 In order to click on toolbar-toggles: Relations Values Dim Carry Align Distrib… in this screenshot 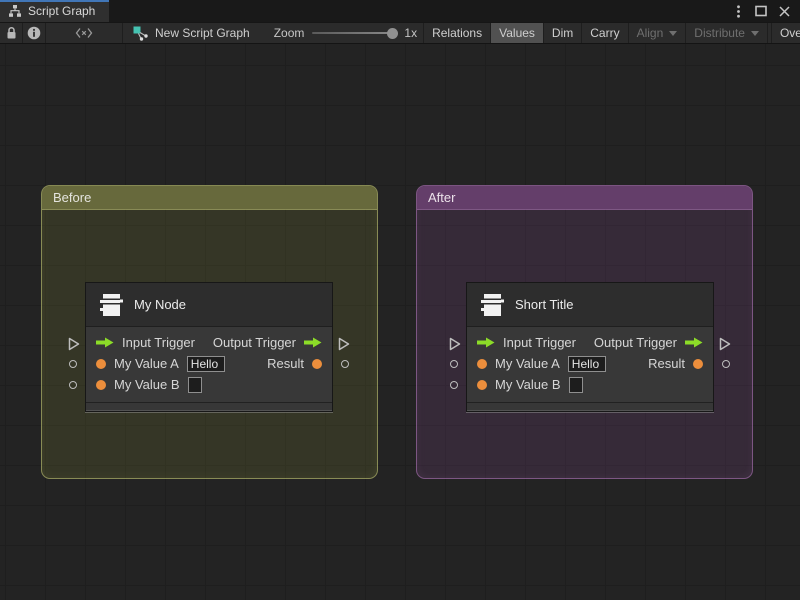, I will do `click(611, 33)`.